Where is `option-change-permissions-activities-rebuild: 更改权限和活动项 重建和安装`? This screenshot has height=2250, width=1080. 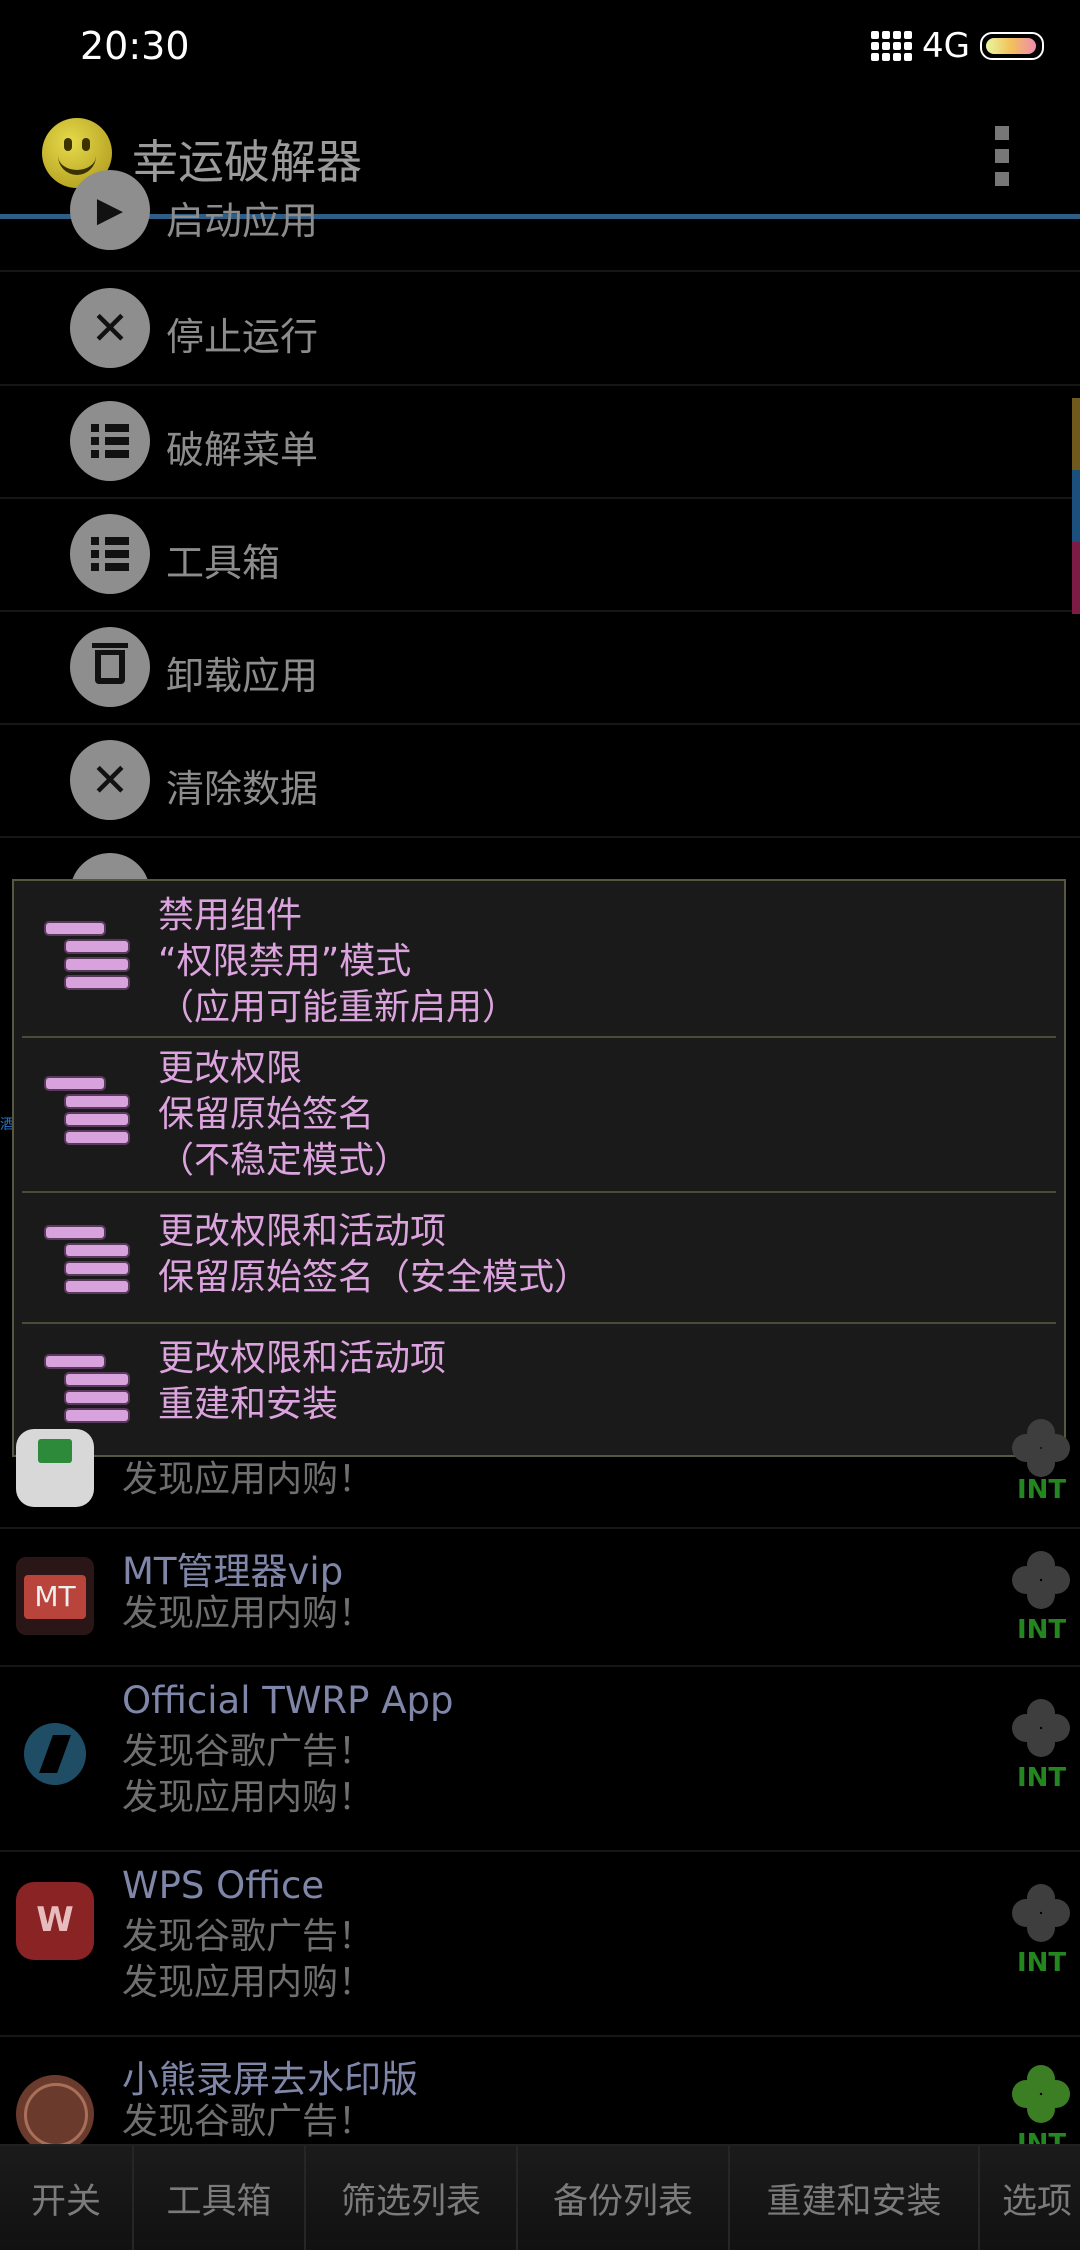
option-change-permissions-activities-rebuild: 更改权限和活动项 重建和安装 is located at coordinates (539, 1389).